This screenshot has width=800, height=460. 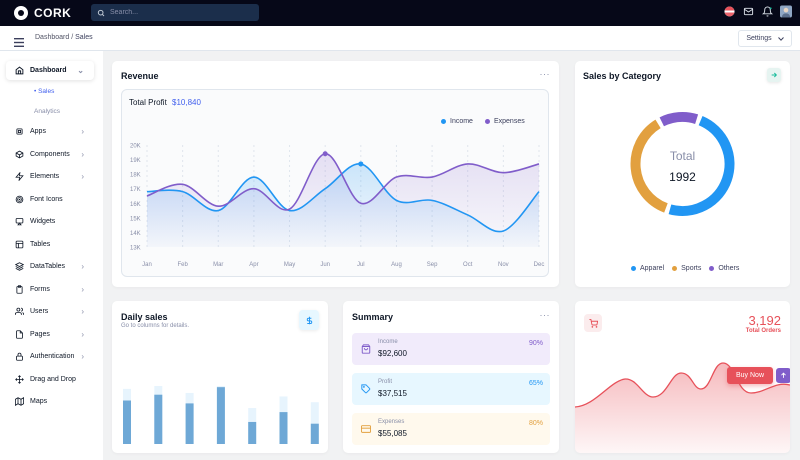 I want to click on cork-logo-icon, so click(x=21, y=13).